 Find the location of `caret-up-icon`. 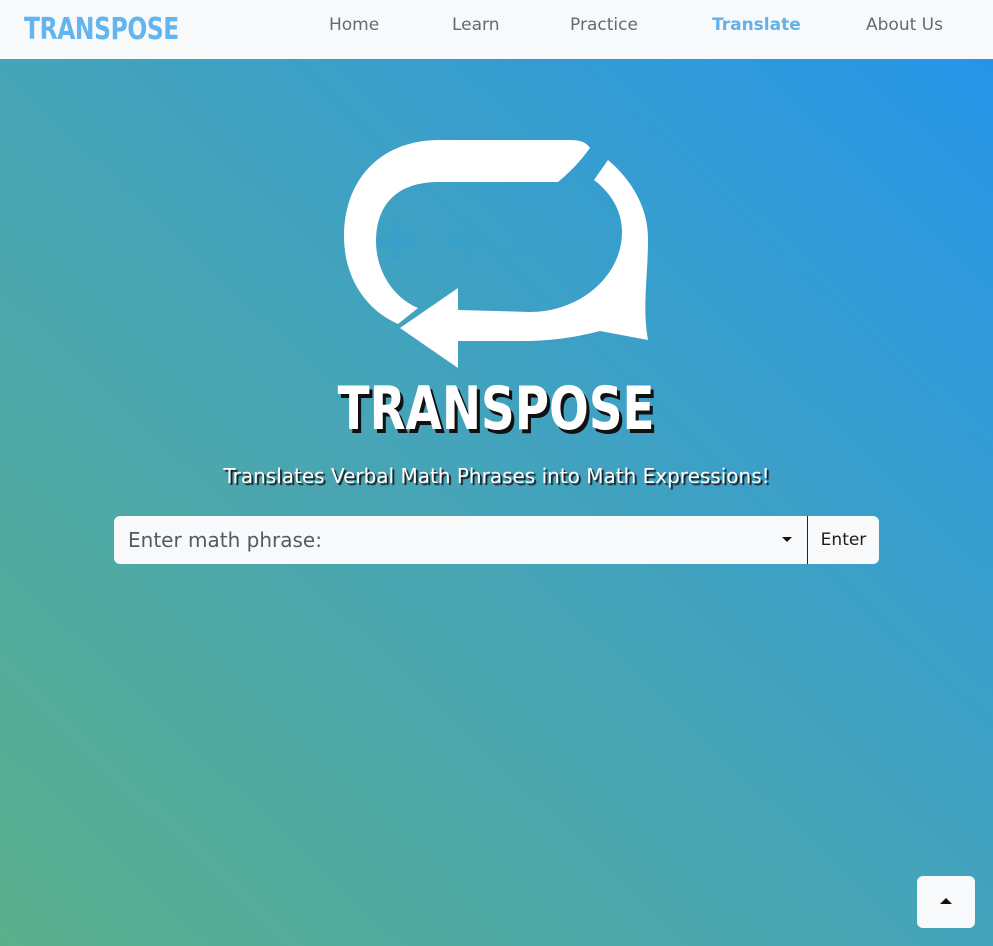

caret-up-icon is located at coordinates (946, 901).